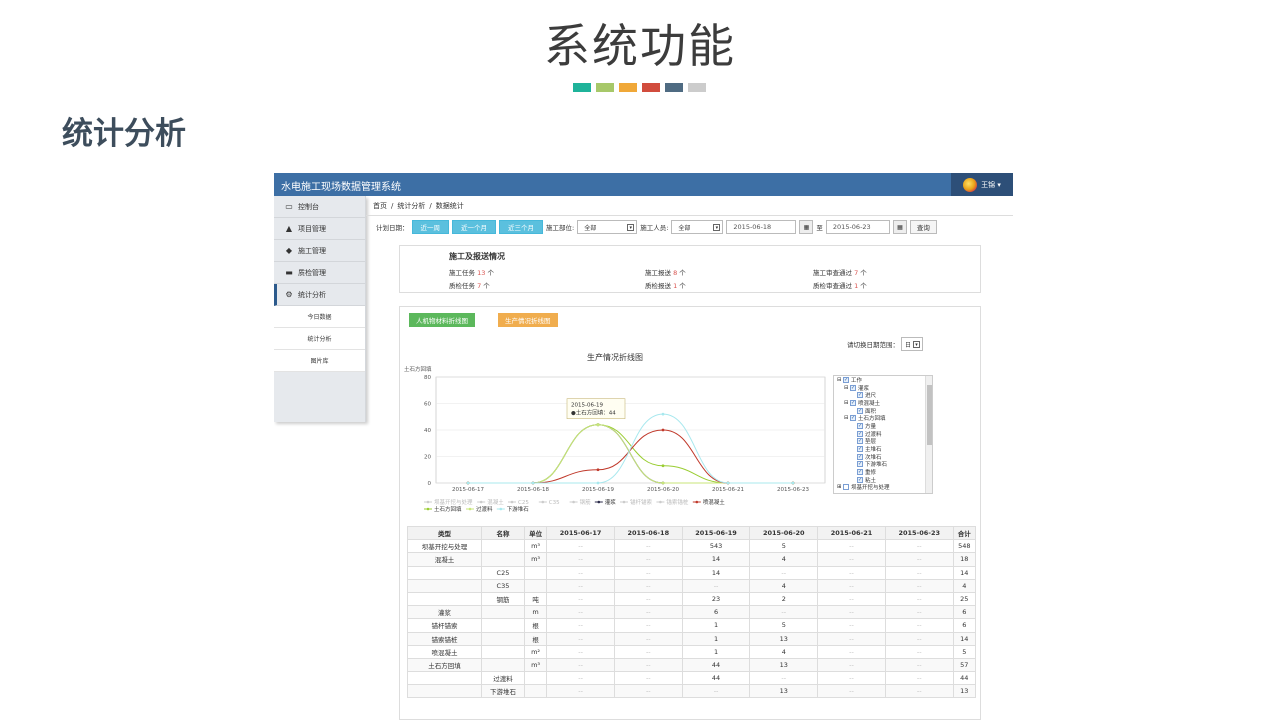  Describe the element at coordinates (912, 344) in the screenshot. I see `date-range-select: 日 ▾` at that location.